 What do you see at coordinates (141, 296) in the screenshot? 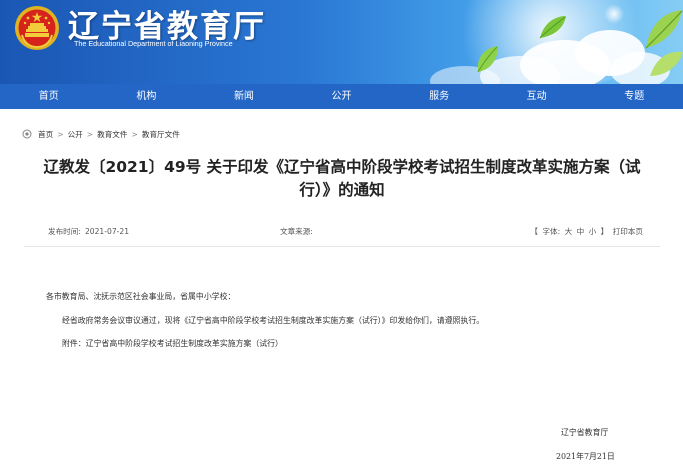
I see `article-salutation: 各市教育局、沈抚示范区社会事业局，省属中小学校：` at bounding box center [141, 296].